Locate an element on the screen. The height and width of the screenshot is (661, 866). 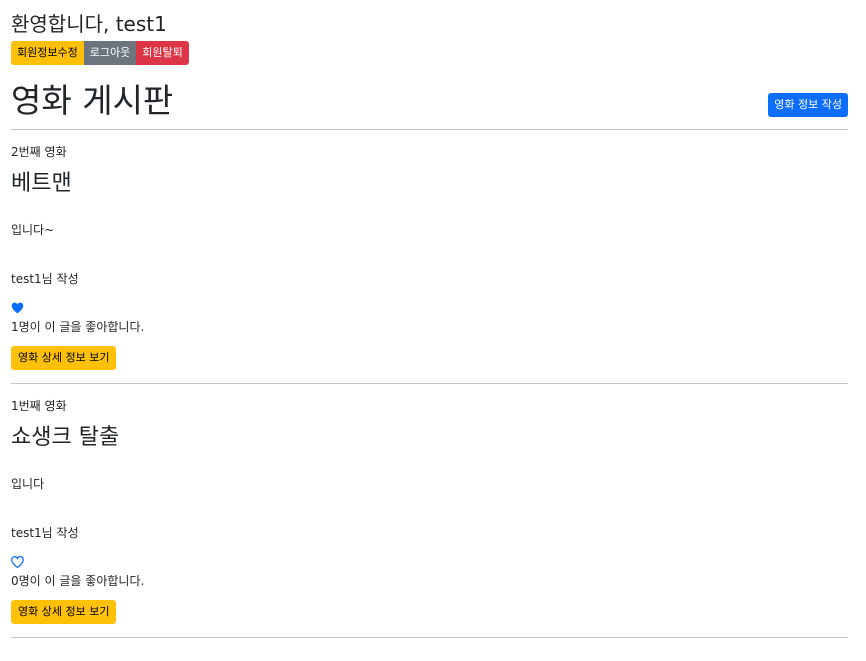
logout-button: 로그아웃 is located at coordinates (110, 53).